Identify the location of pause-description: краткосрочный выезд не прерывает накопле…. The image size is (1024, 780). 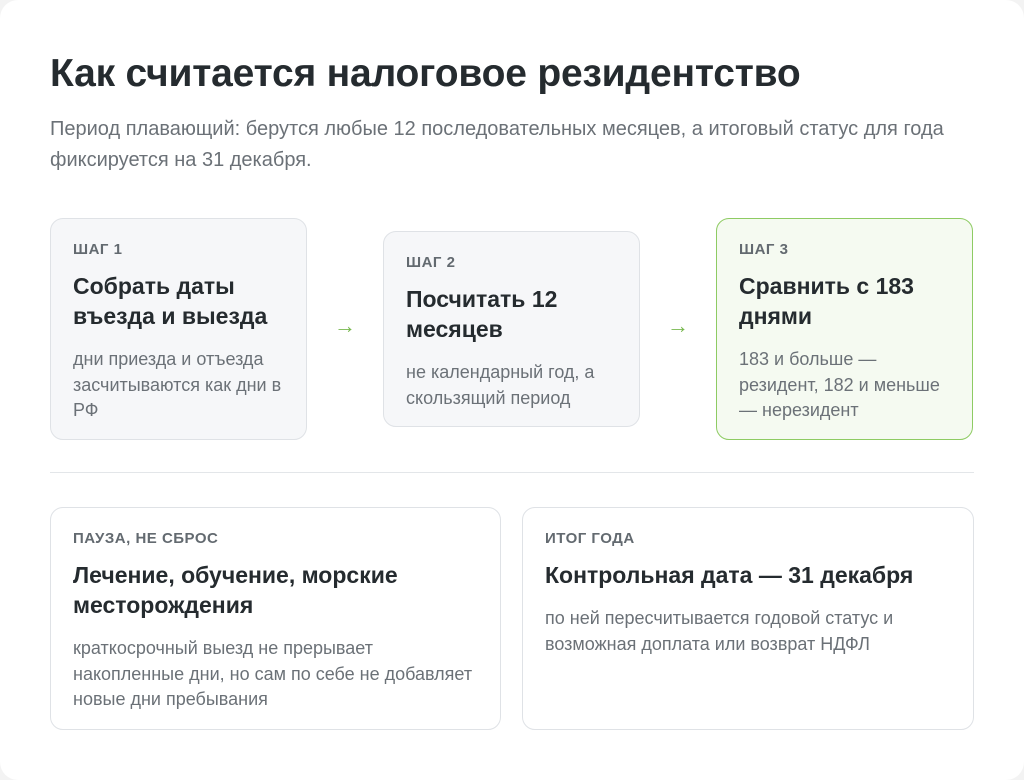
(273, 673).